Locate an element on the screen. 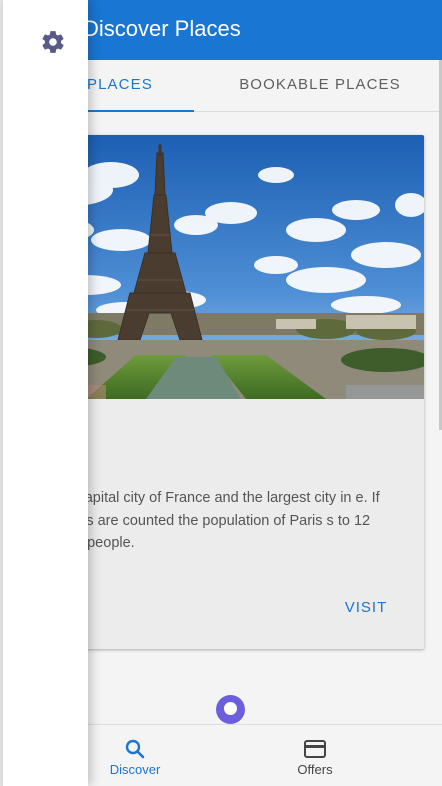  visit-button: VISIT is located at coordinates (366, 608).